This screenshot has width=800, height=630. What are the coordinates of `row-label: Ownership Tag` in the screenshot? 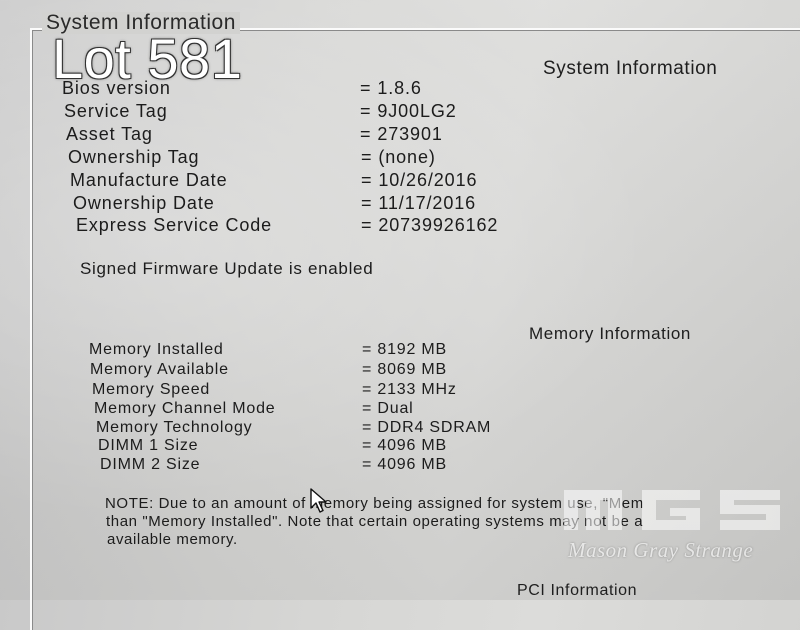 It's located at (134, 157).